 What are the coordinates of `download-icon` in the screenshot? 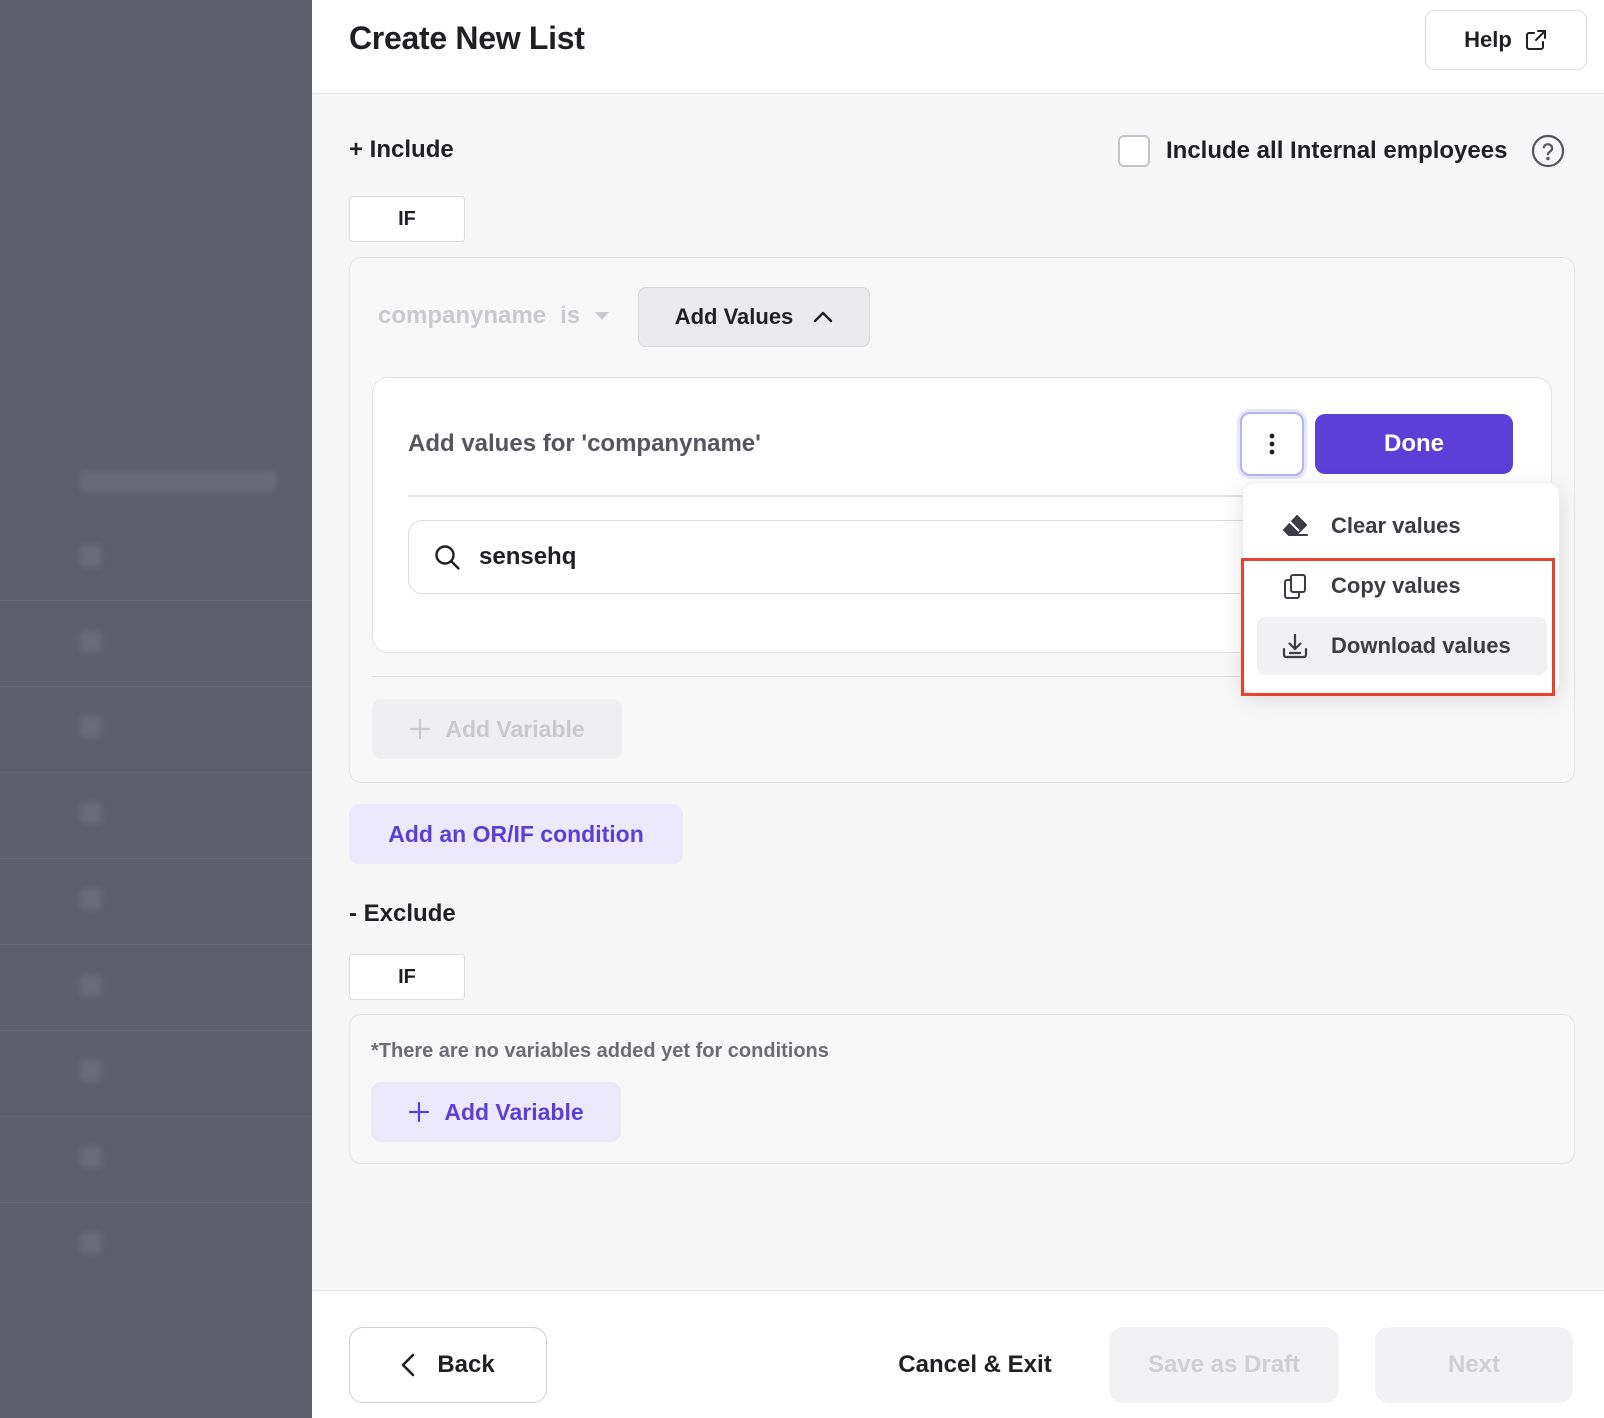 It's located at (1295, 646).